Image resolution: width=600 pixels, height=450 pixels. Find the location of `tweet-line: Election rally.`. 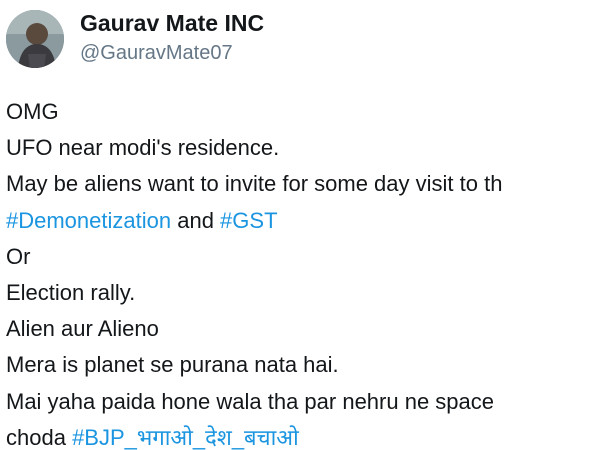

tweet-line: Election rally. is located at coordinates (71, 292).